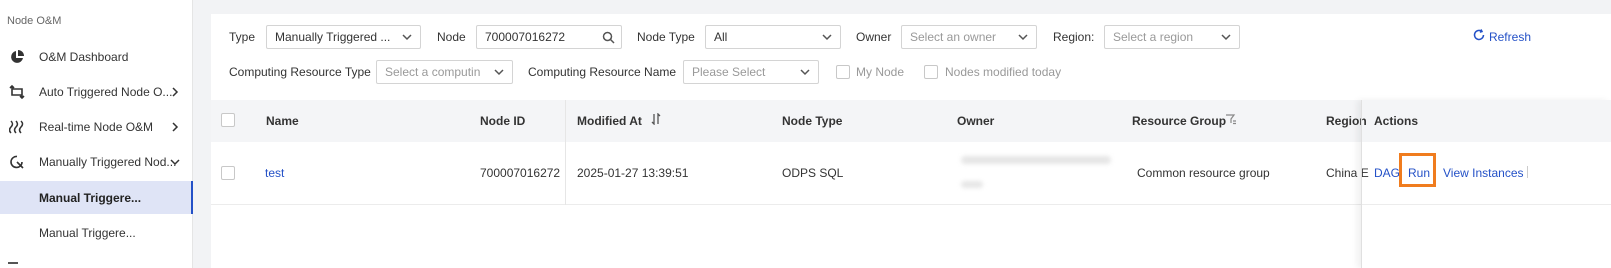 This screenshot has height=268, width=1611. What do you see at coordinates (729, 72) in the screenshot?
I see `computing-resource-name-placeholder: Please Select` at bounding box center [729, 72].